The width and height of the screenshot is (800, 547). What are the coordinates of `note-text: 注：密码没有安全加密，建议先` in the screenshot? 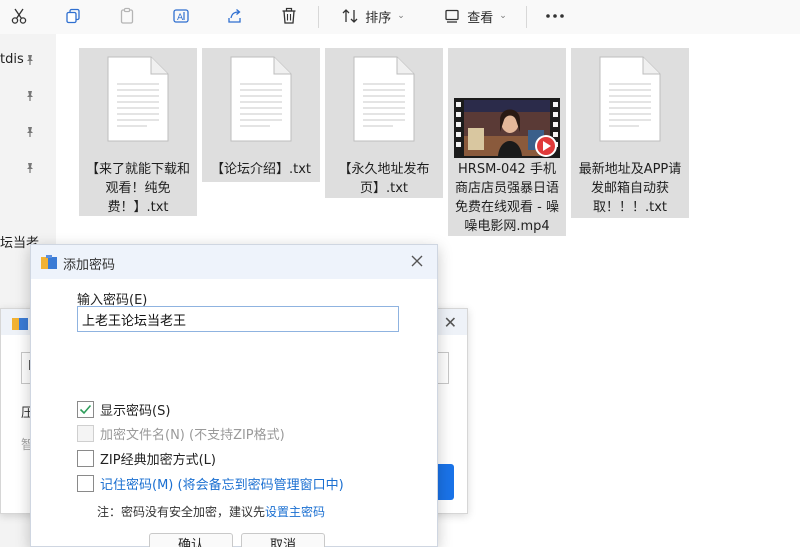 It's located at (181, 512).